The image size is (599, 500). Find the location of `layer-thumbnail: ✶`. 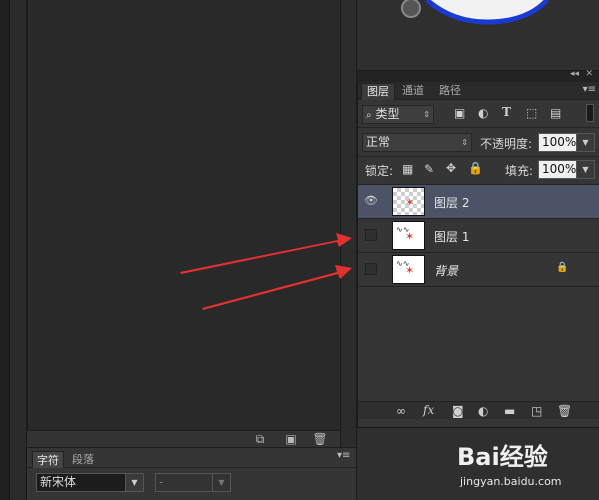

layer-thumbnail: ✶ is located at coordinates (408, 201).